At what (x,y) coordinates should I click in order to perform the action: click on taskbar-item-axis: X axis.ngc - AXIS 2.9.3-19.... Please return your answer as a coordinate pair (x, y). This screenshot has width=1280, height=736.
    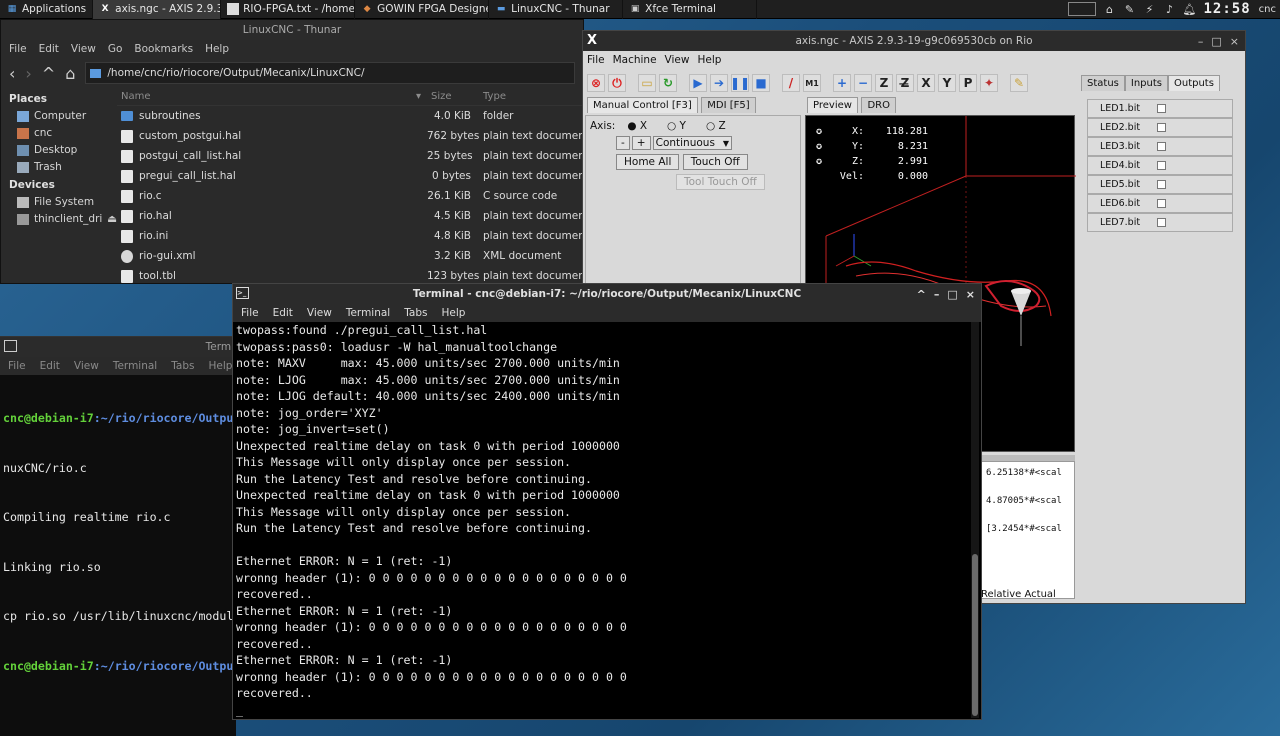
    Looking at the image, I should click on (157, 9).